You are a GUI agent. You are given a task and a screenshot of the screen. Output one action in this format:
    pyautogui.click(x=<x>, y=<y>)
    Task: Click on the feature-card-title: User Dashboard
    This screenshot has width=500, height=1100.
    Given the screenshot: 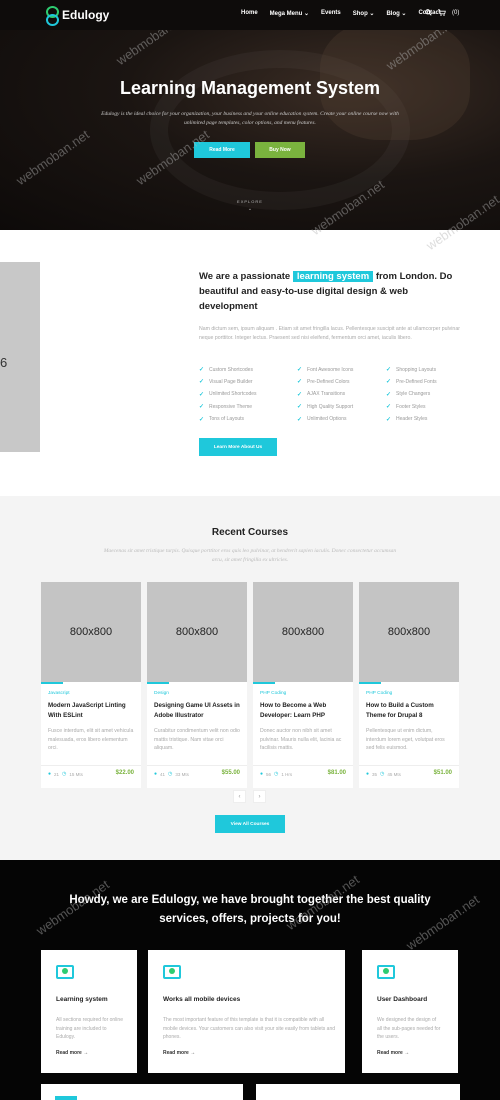 What is the action you would take?
    pyautogui.click(x=402, y=999)
    